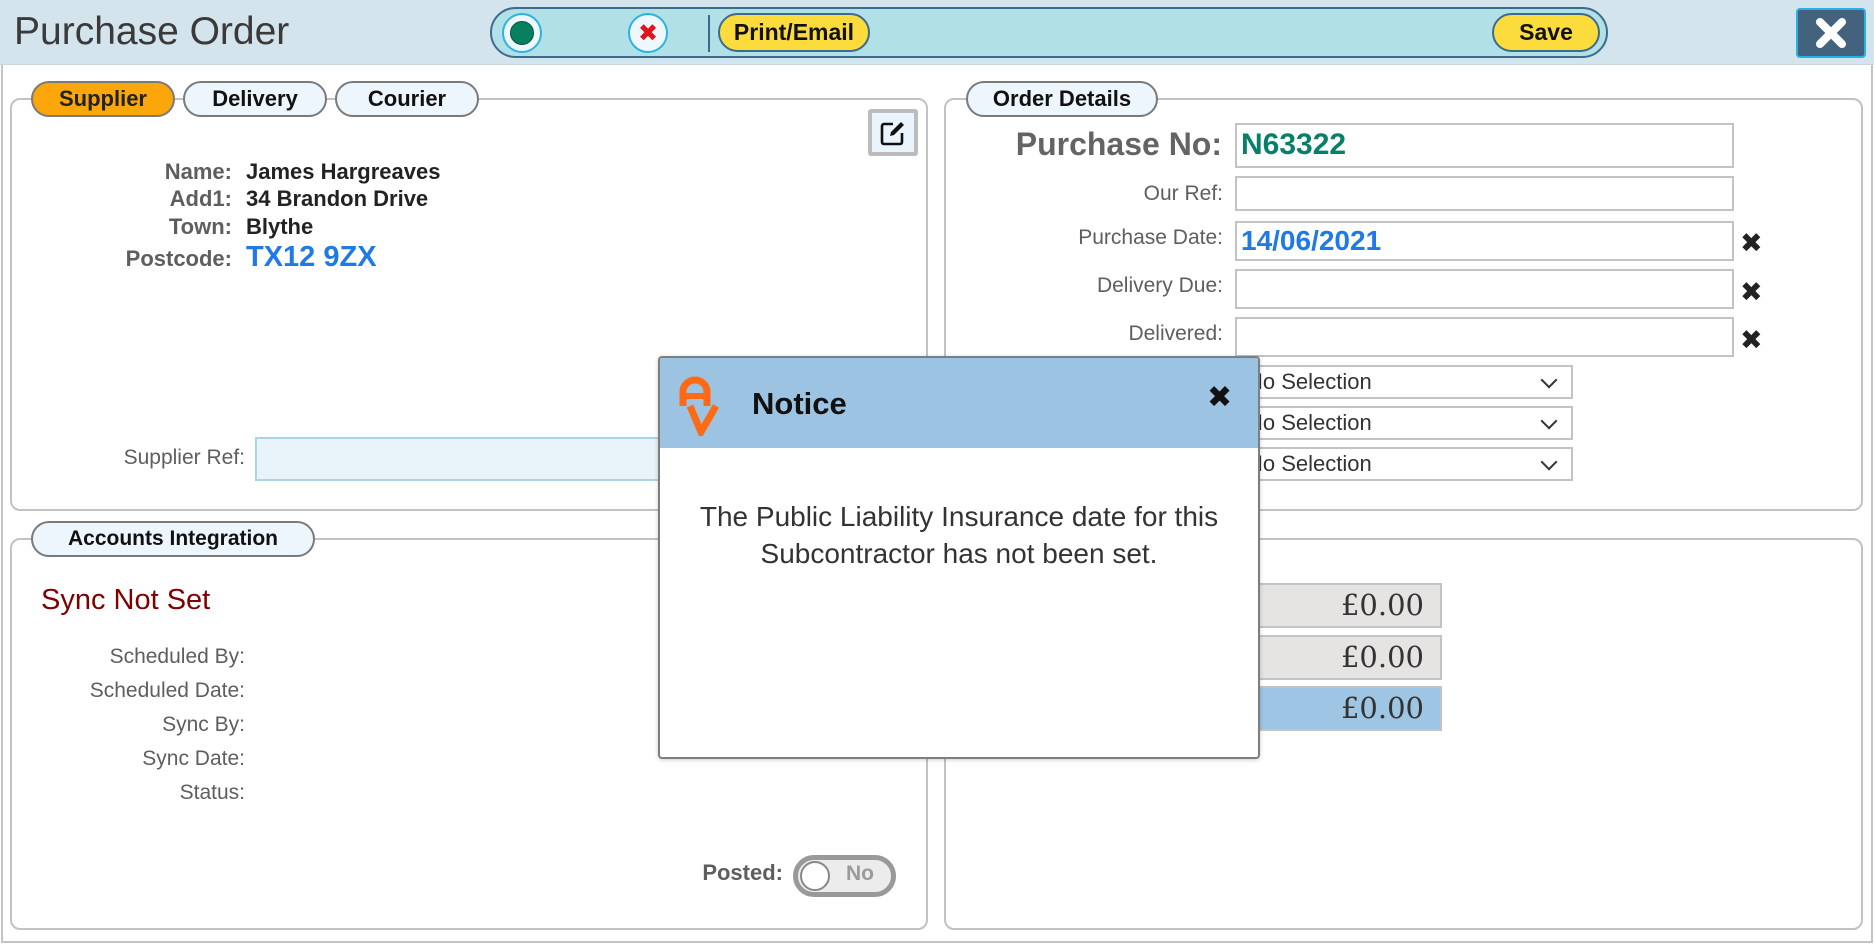  Describe the element at coordinates (1175, 333) in the screenshot. I see `delivered-label: Delivered:` at that location.